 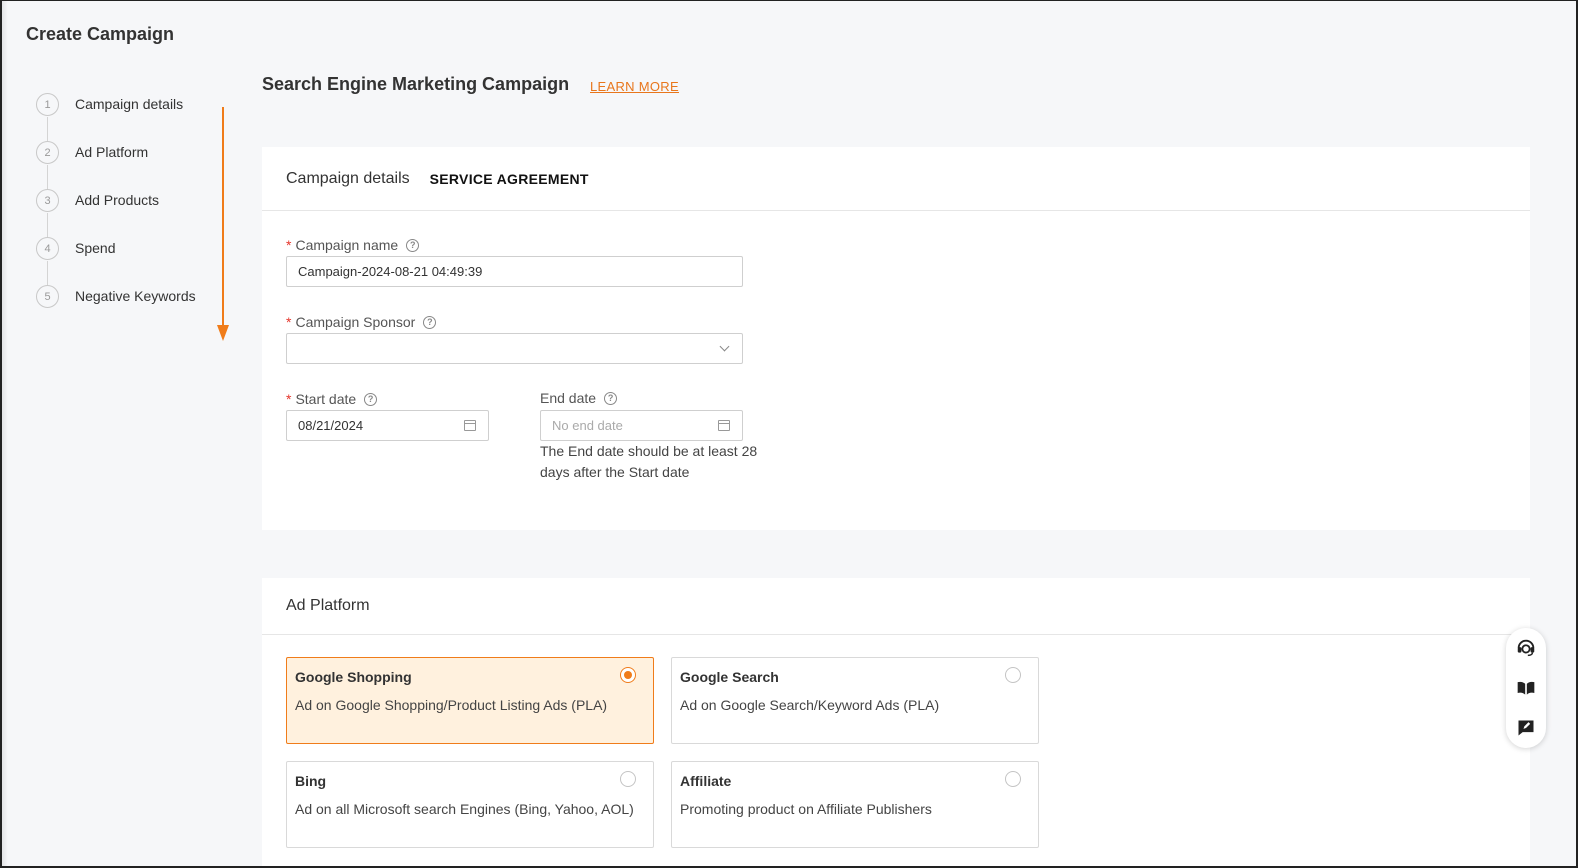 I want to click on chevron-down-icon, so click(x=724, y=346).